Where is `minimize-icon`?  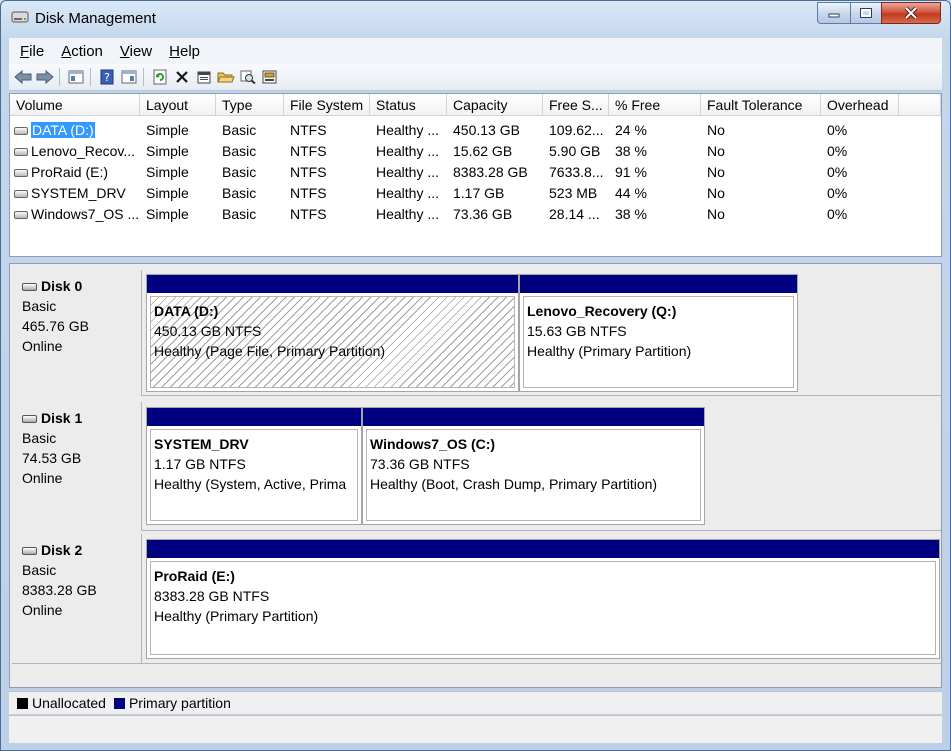
minimize-icon is located at coordinates (834, 15).